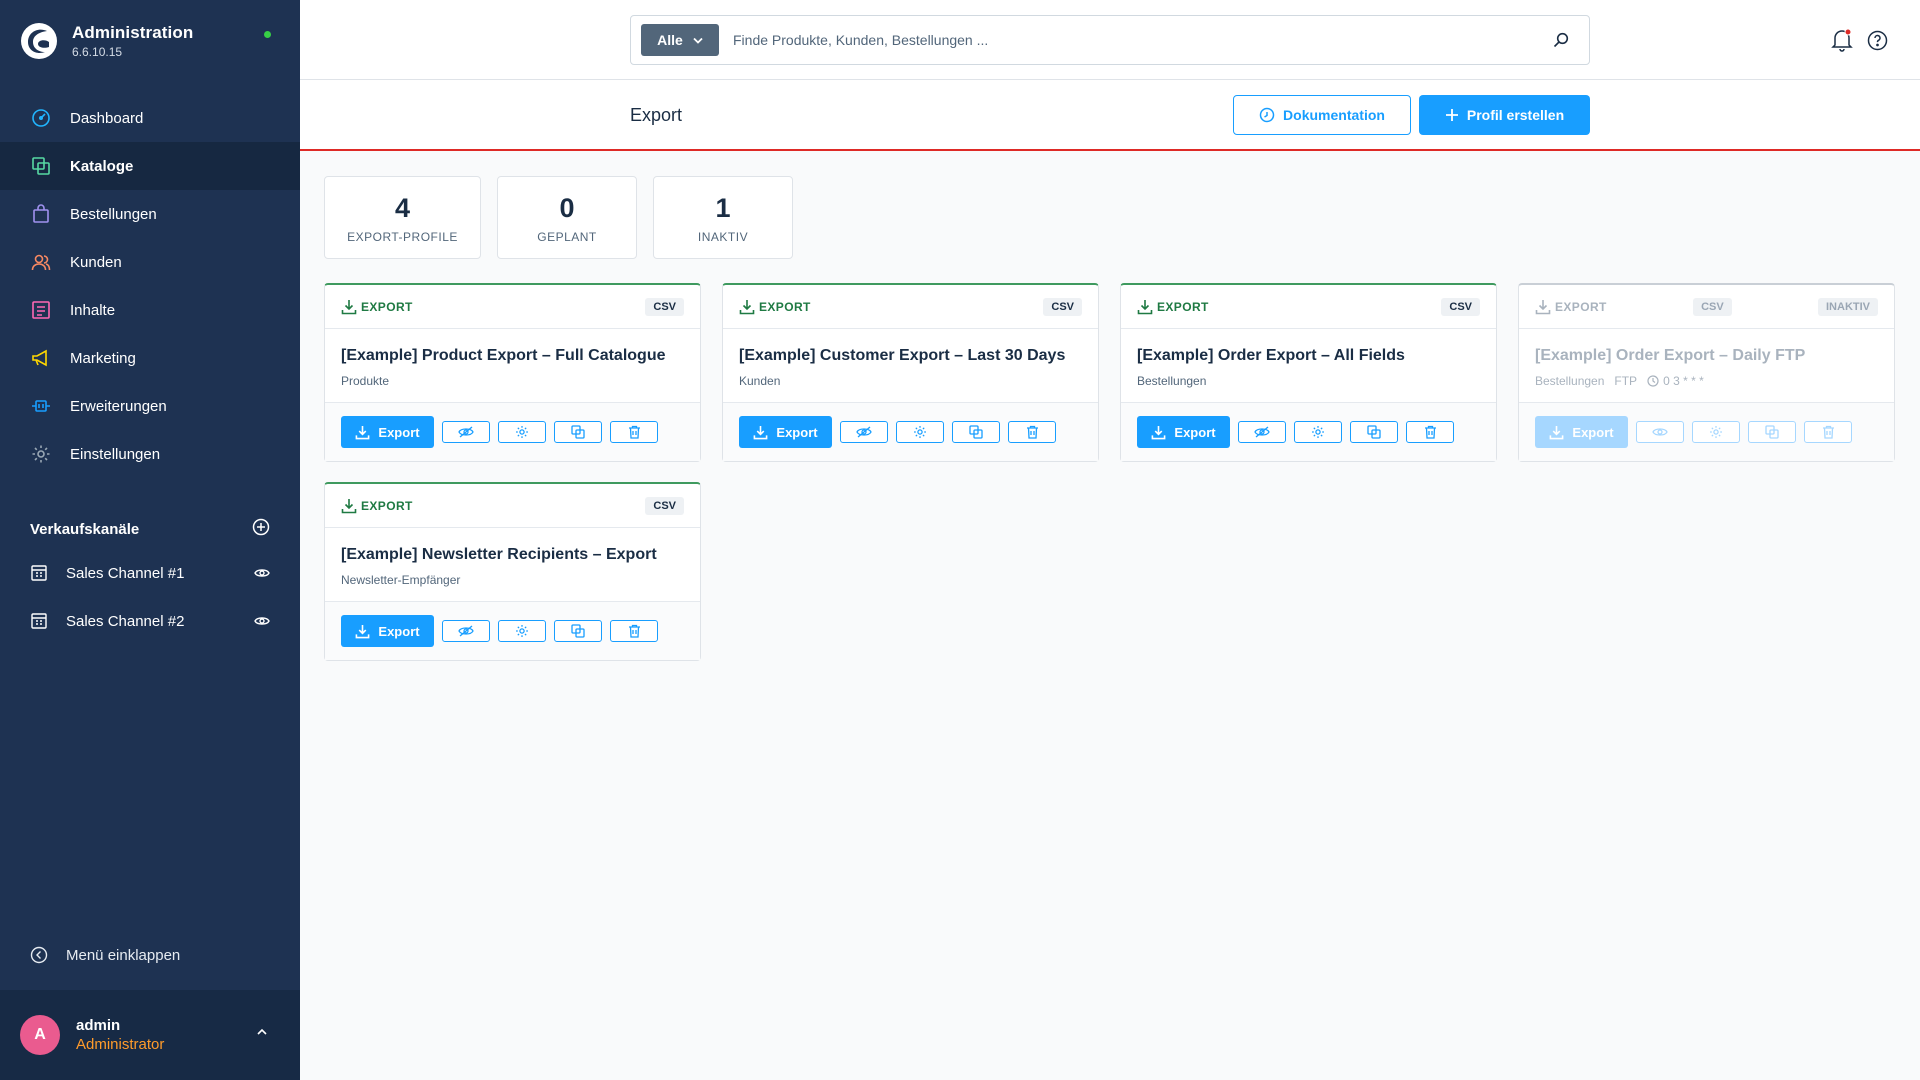 The image size is (1920, 1080). I want to click on help-icon, so click(1877, 40).